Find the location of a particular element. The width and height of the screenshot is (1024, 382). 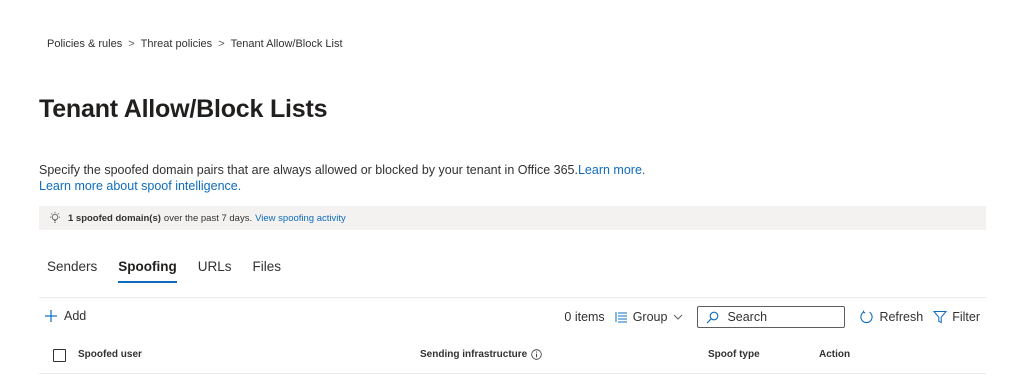

command-bar-right: 0 items Group Search Refresh Filter is located at coordinates (772, 317).